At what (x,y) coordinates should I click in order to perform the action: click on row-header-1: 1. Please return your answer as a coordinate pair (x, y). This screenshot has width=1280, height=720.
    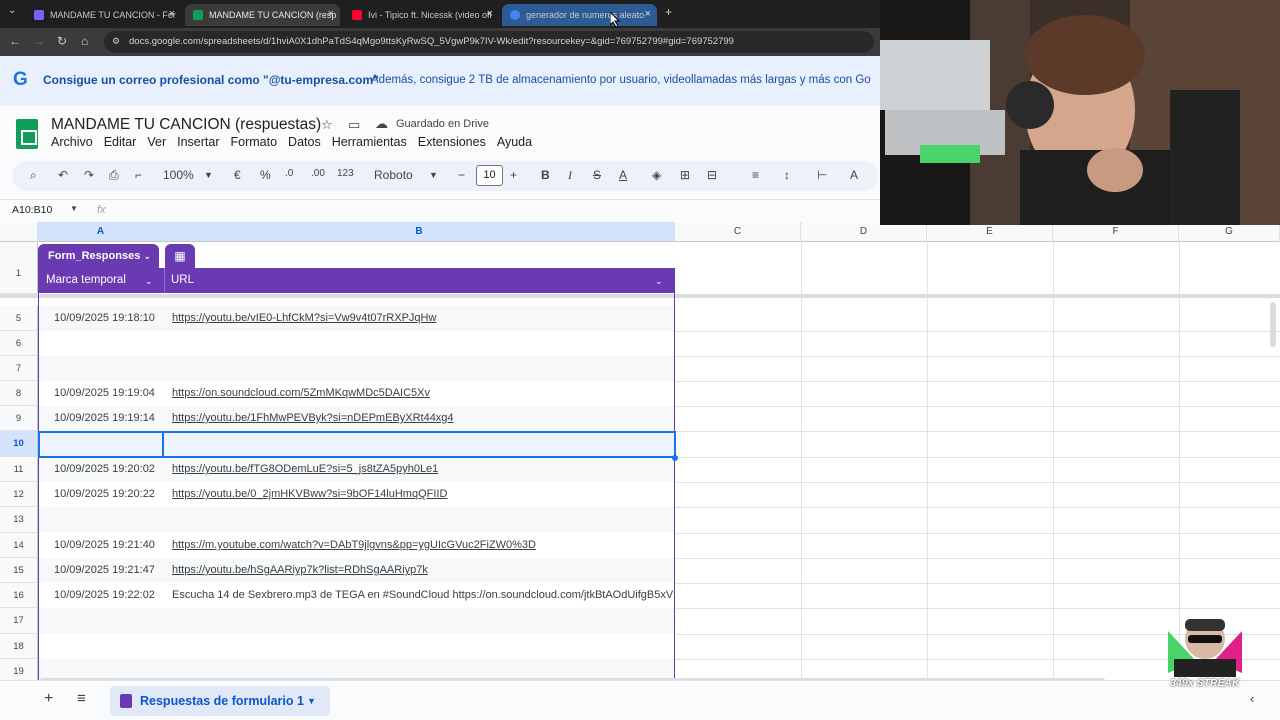
    Looking at the image, I should click on (19, 268).